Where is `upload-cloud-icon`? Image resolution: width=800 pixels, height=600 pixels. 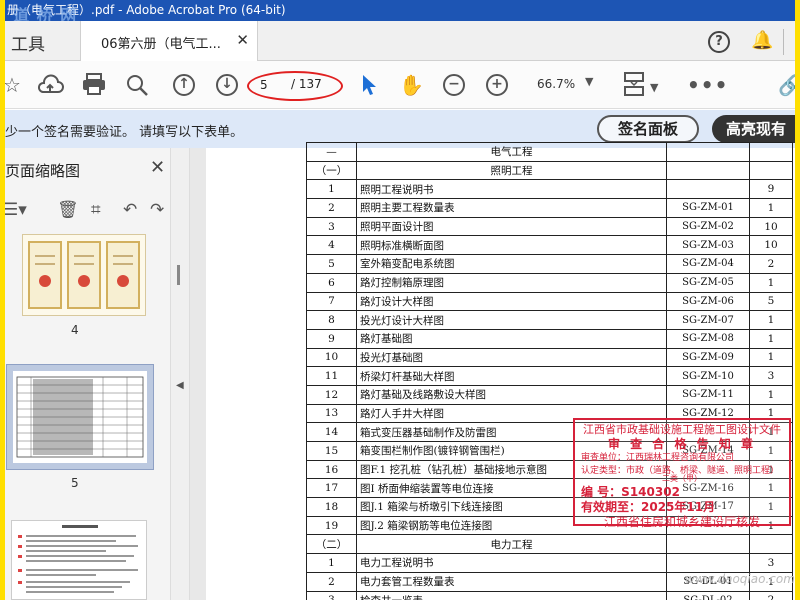
upload-cloud-icon is located at coordinates (50, 85).